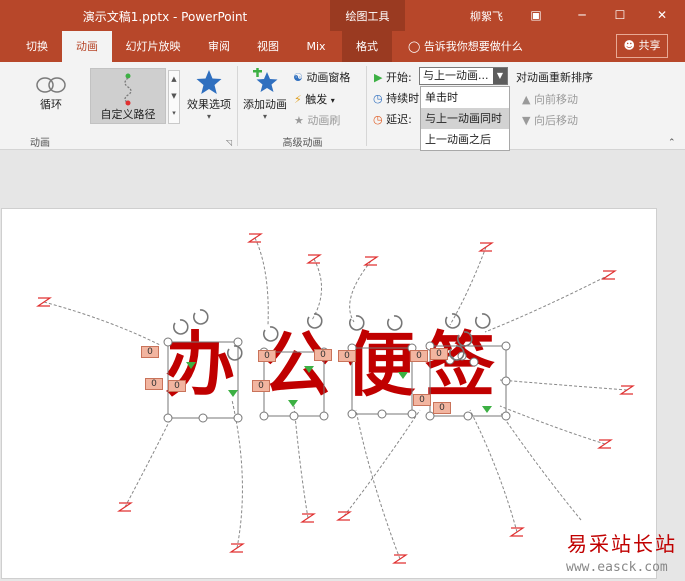 The height and width of the screenshot is (581, 685). Describe the element at coordinates (465, 97) in the screenshot. I see `start-option-on-click: 单击时` at that location.